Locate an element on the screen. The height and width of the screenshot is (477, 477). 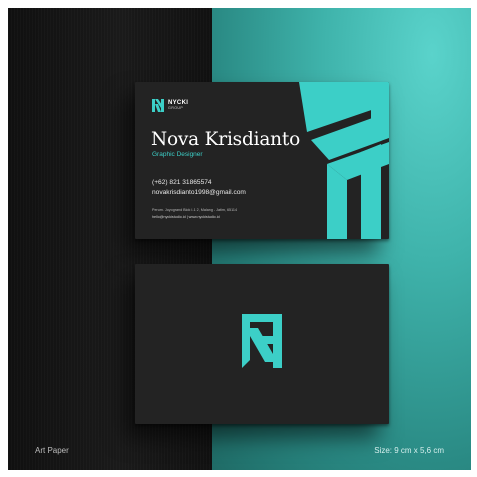
card-size-caption: Size: 9 cm x 5,6 cm is located at coordinates (409, 450).